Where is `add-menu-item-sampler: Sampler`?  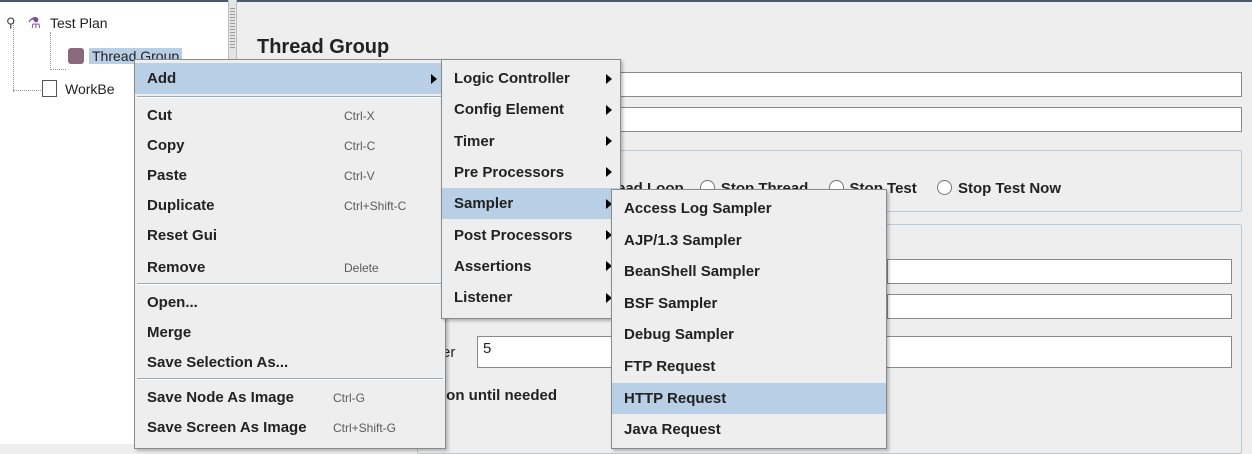
add-menu-item-sampler: Sampler is located at coordinates (531, 204).